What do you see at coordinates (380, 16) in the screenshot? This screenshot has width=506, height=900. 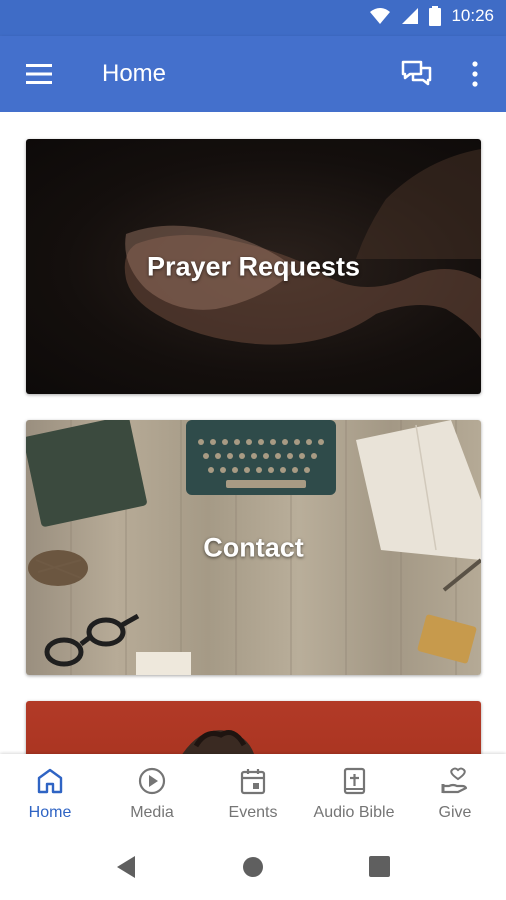 I see `wifi-icon` at bounding box center [380, 16].